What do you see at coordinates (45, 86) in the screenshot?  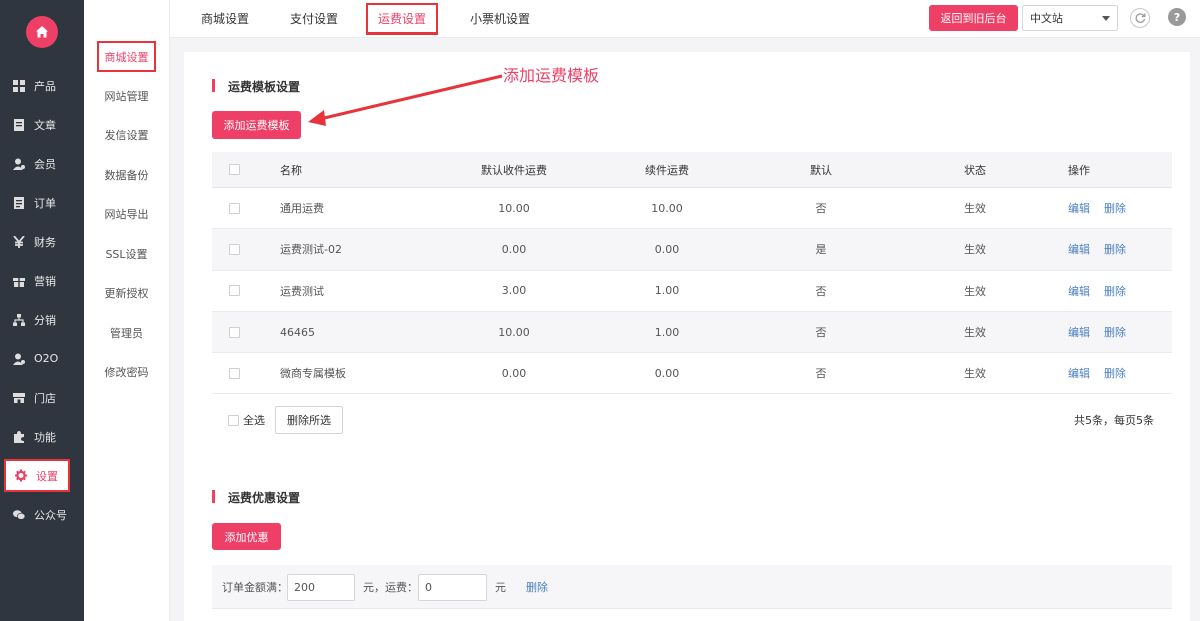 I see `sidebar-item-label: 产品` at bounding box center [45, 86].